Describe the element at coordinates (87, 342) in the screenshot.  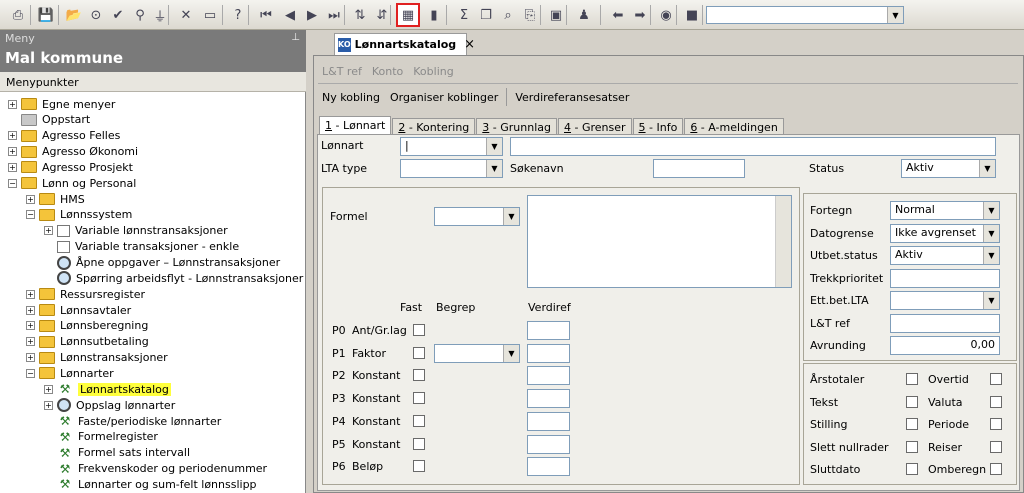
I see `menu-item: + Lønnsutbetaling` at that location.